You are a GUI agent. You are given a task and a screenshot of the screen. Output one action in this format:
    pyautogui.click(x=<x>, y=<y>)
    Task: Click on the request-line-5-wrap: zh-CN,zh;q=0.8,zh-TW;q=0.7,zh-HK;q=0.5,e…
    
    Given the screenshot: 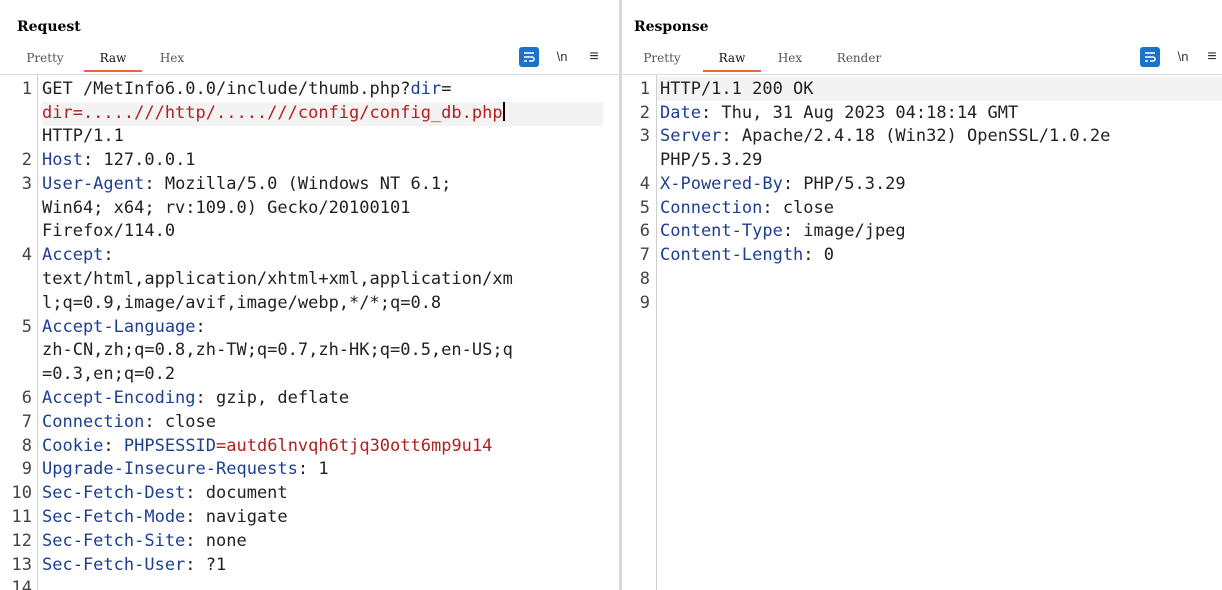 What is the action you would take?
    pyautogui.click(x=277, y=350)
    